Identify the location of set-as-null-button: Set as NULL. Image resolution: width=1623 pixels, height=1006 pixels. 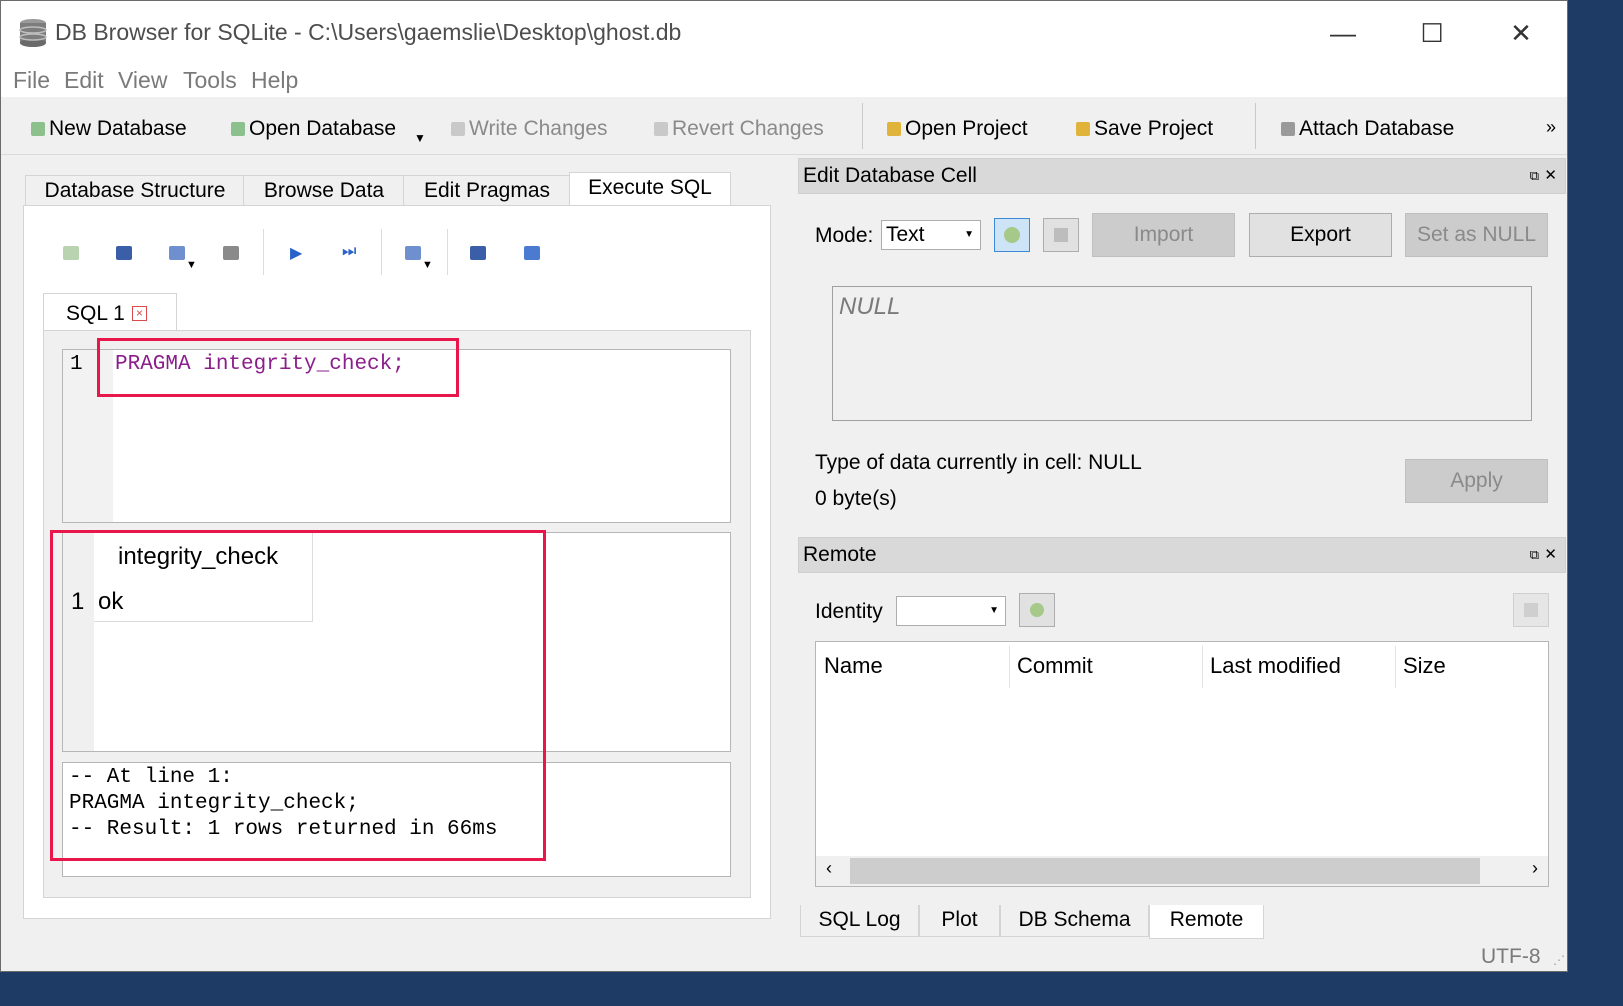
(1476, 235).